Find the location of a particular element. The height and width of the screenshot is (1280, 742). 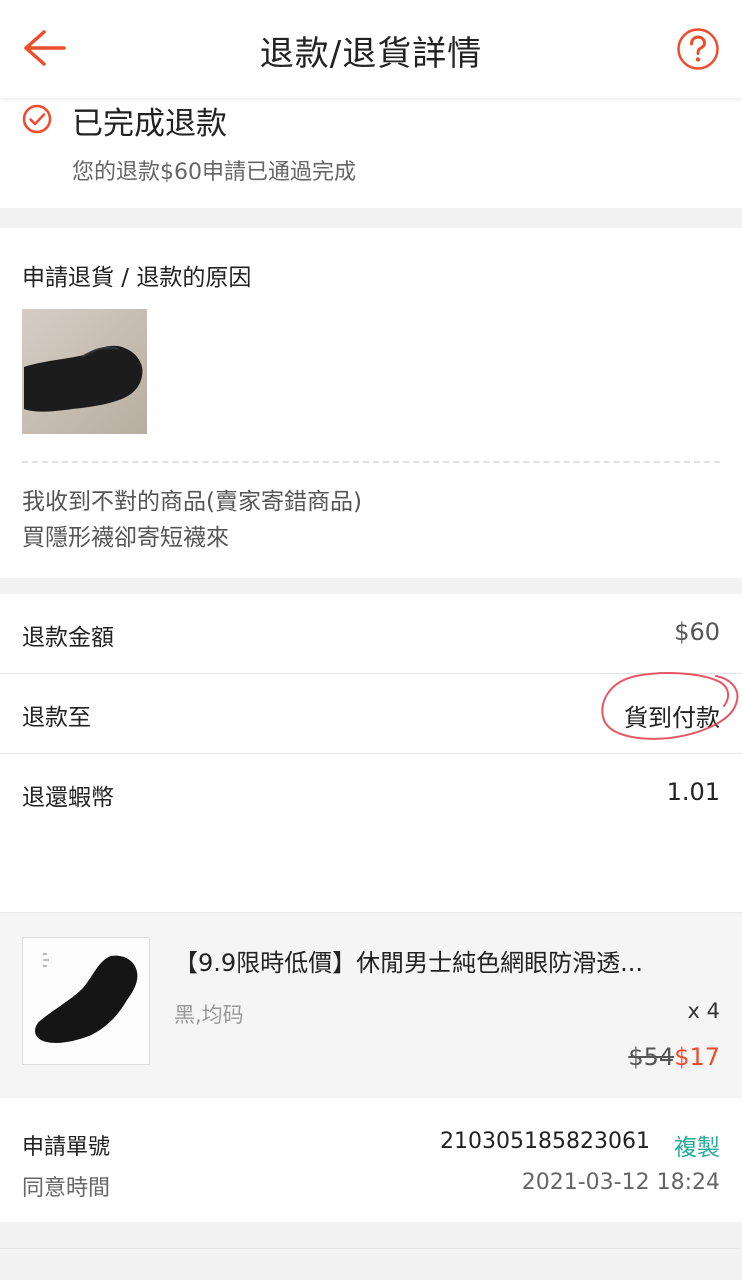

status-title: 已完成退款 is located at coordinates (149, 124).